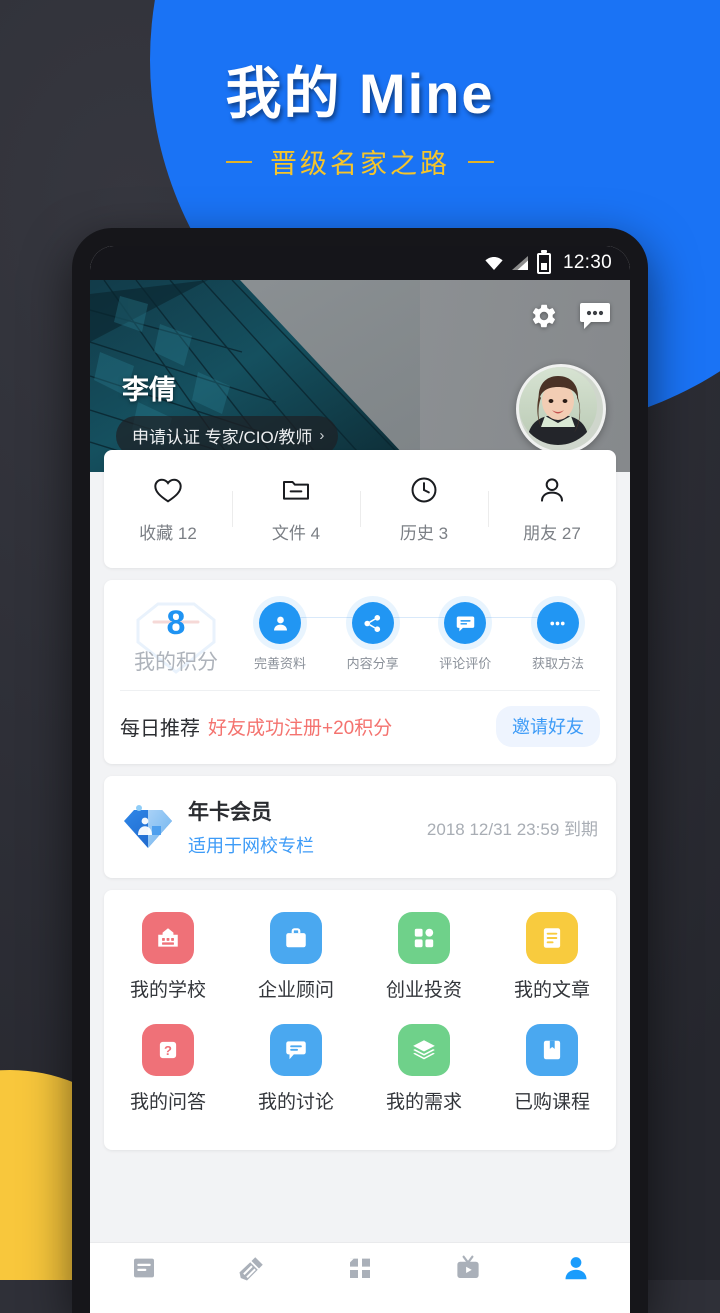  Describe the element at coordinates (160, 729) in the screenshot. I see `daily-title: 每日推荐` at that location.